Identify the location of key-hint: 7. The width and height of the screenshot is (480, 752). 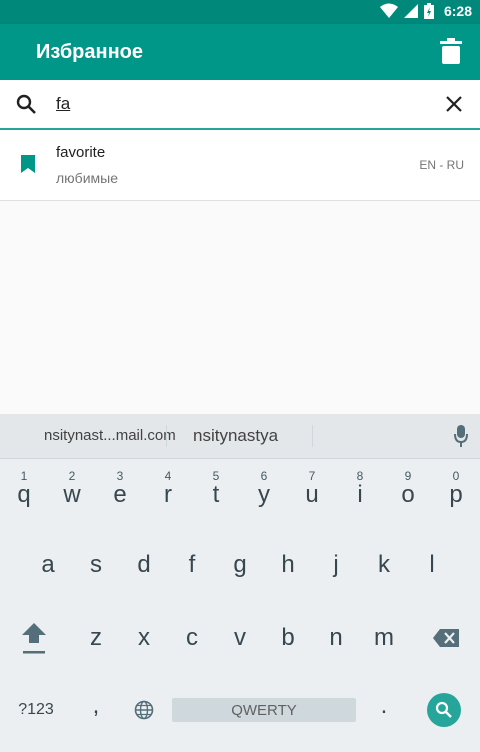
(312, 476).